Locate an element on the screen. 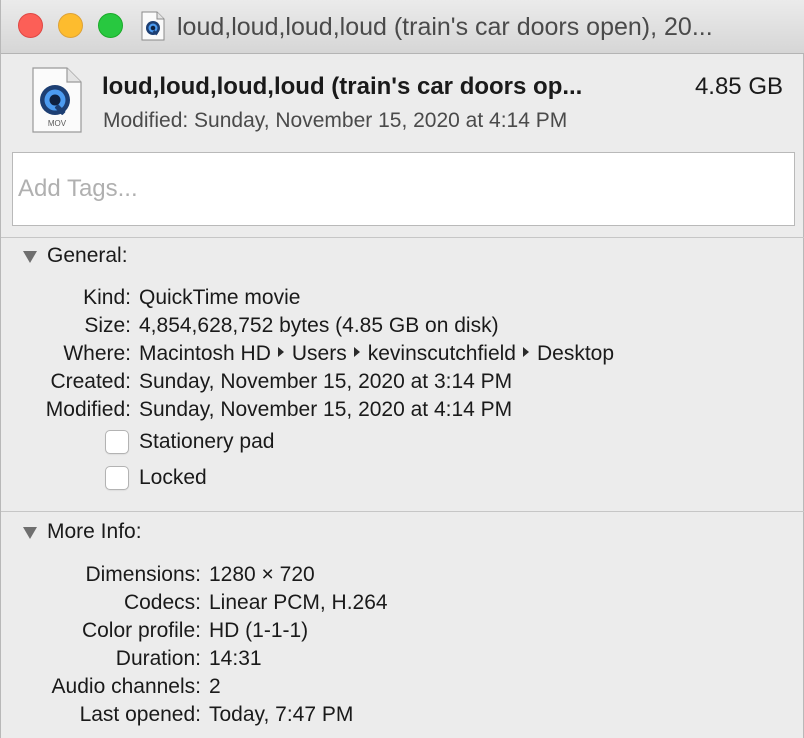 This screenshot has height=738, width=804. dimensions-row: Dimensions: 1280 × 720 is located at coordinates (402, 575).